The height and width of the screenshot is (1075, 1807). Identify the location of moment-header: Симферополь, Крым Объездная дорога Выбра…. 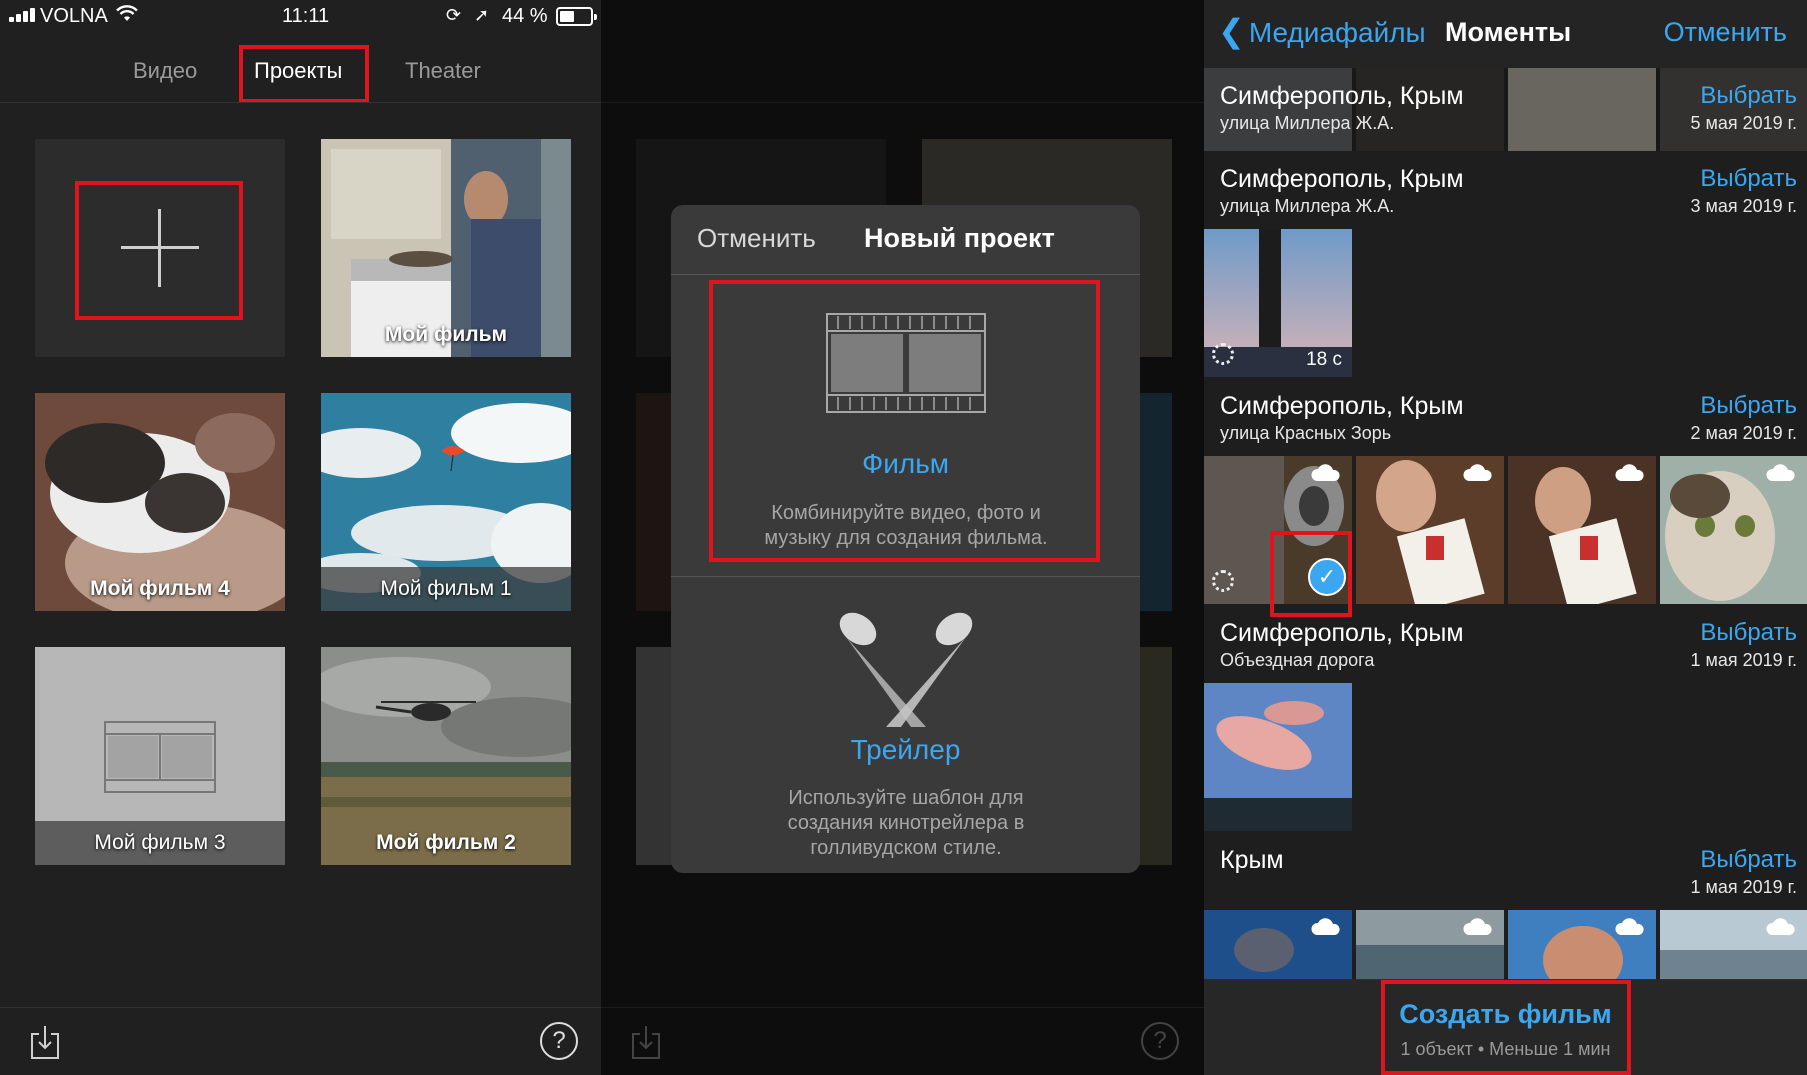
(1505, 651).